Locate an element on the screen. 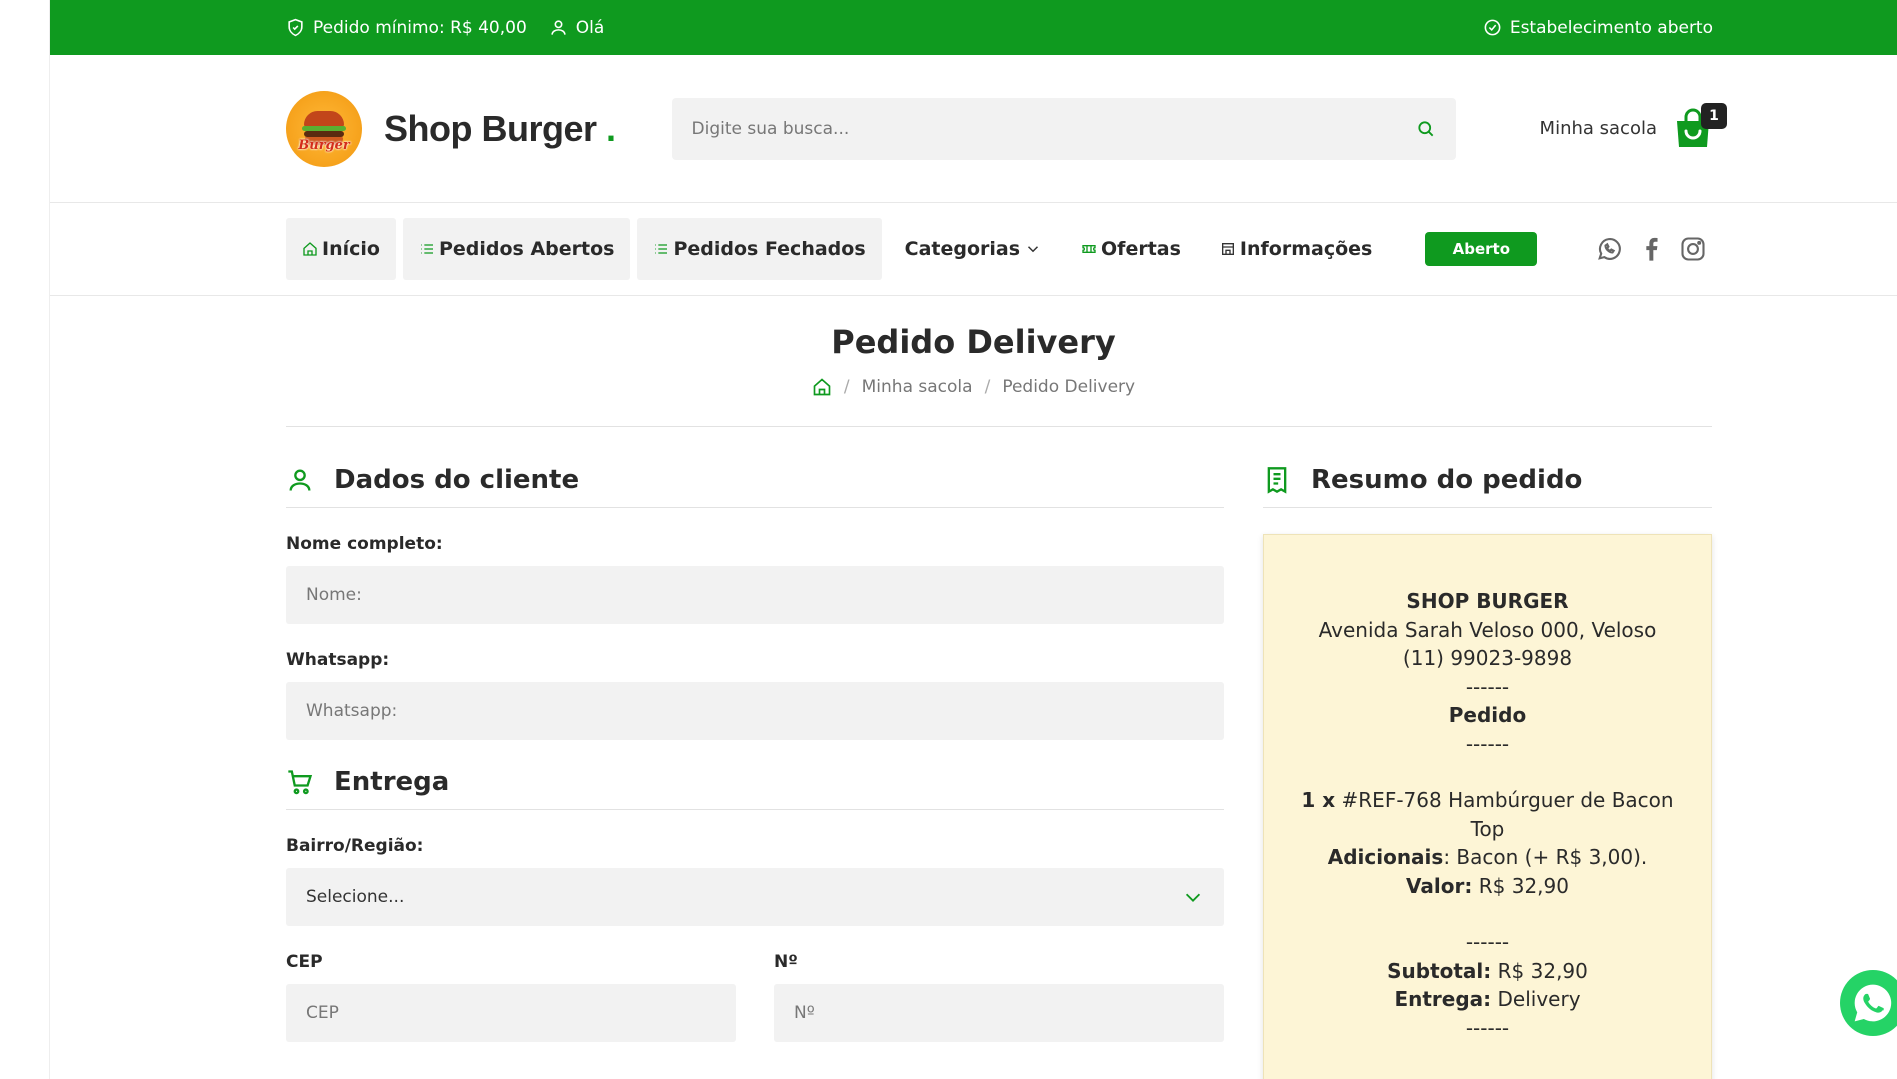 This screenshot has height=1079, width=1897. region-label: Bairro/Região: is located at coordinates (355, 846).